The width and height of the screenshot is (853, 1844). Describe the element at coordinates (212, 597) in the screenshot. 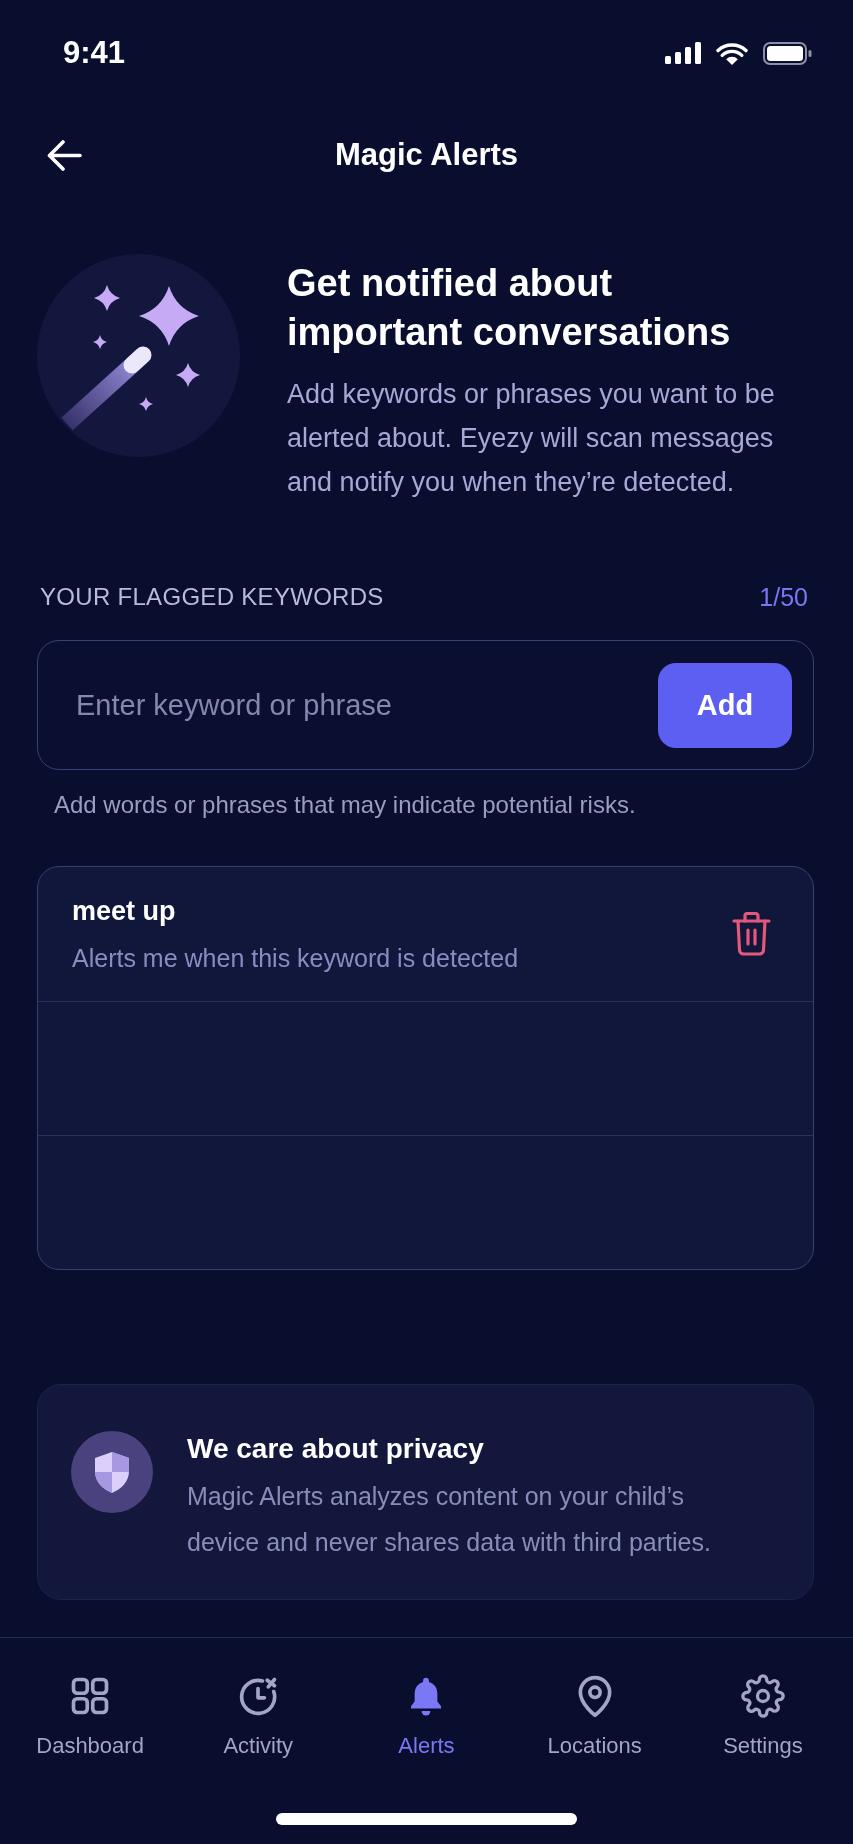

I see `section-label: YOUR FLAGGED KEYWORDS` at that location.